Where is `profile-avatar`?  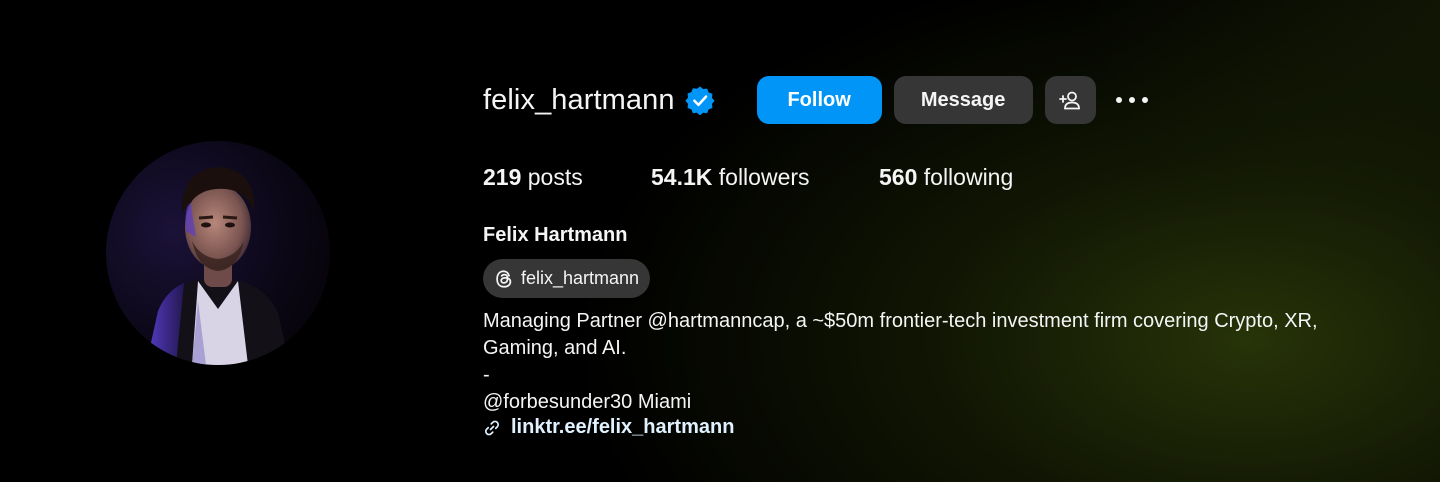 profile-avatar is located at coordinates (218, 253).